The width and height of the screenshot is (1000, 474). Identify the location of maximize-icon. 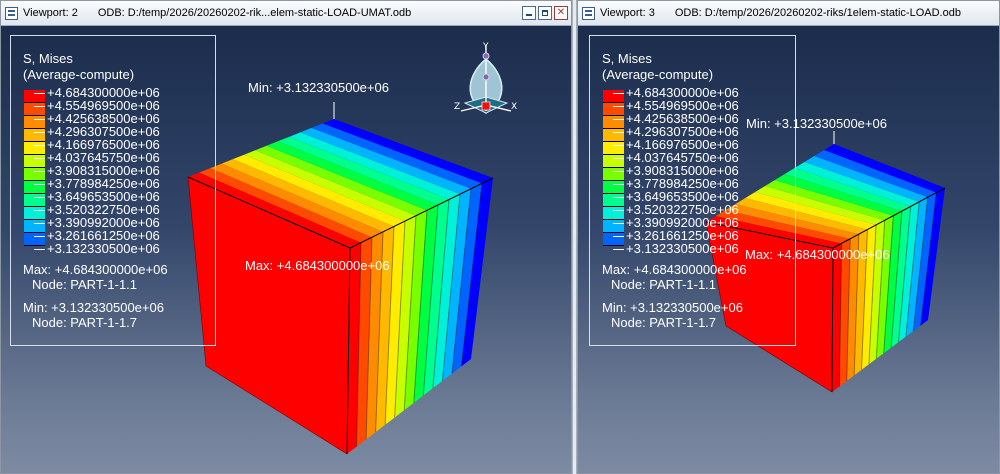
(545, 13).